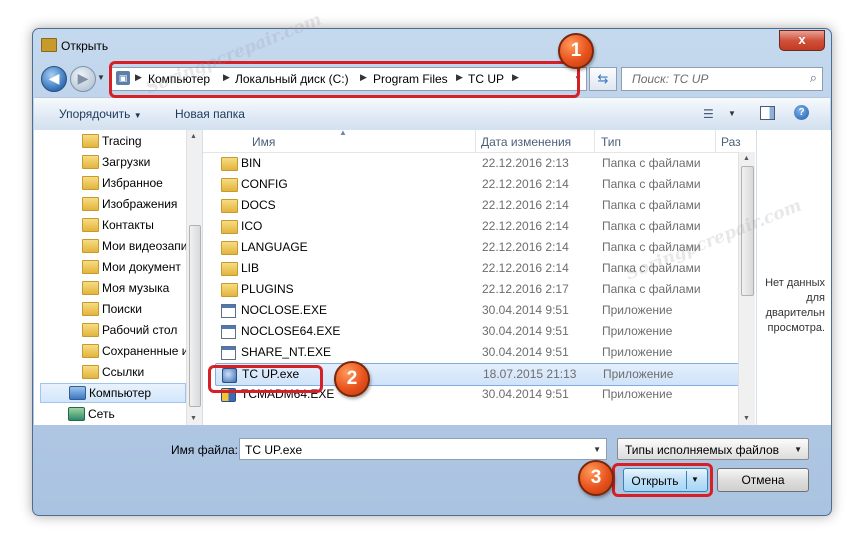 This screenshot has height=544, width=864. Describe the element at coordinates (132, 141) in the screenshot. I see `sidebar-item-tracing: Tracing` at that location.